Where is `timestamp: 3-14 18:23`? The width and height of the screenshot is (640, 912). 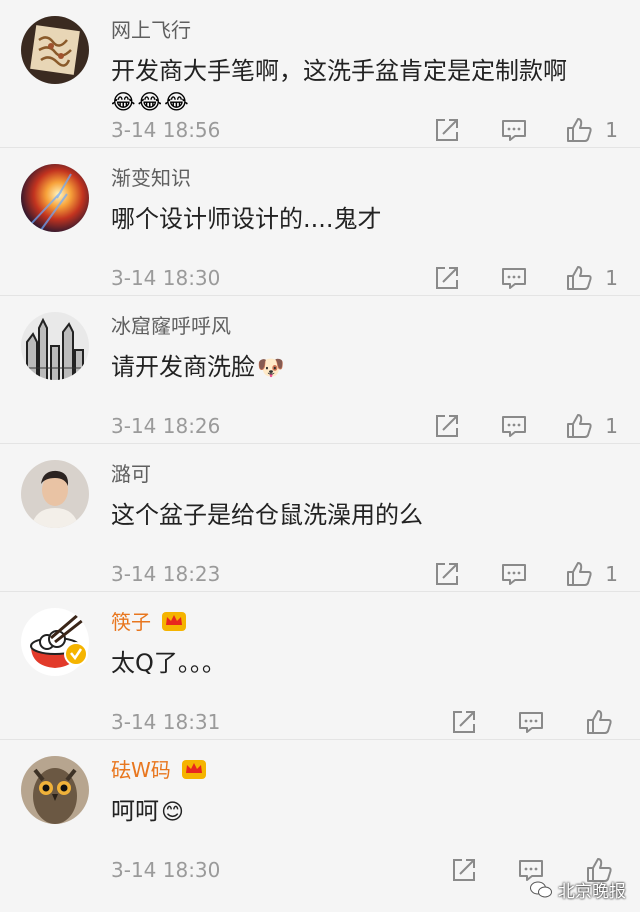 timestamp: 3-14 18:23 is located at coordinates (166, 574).